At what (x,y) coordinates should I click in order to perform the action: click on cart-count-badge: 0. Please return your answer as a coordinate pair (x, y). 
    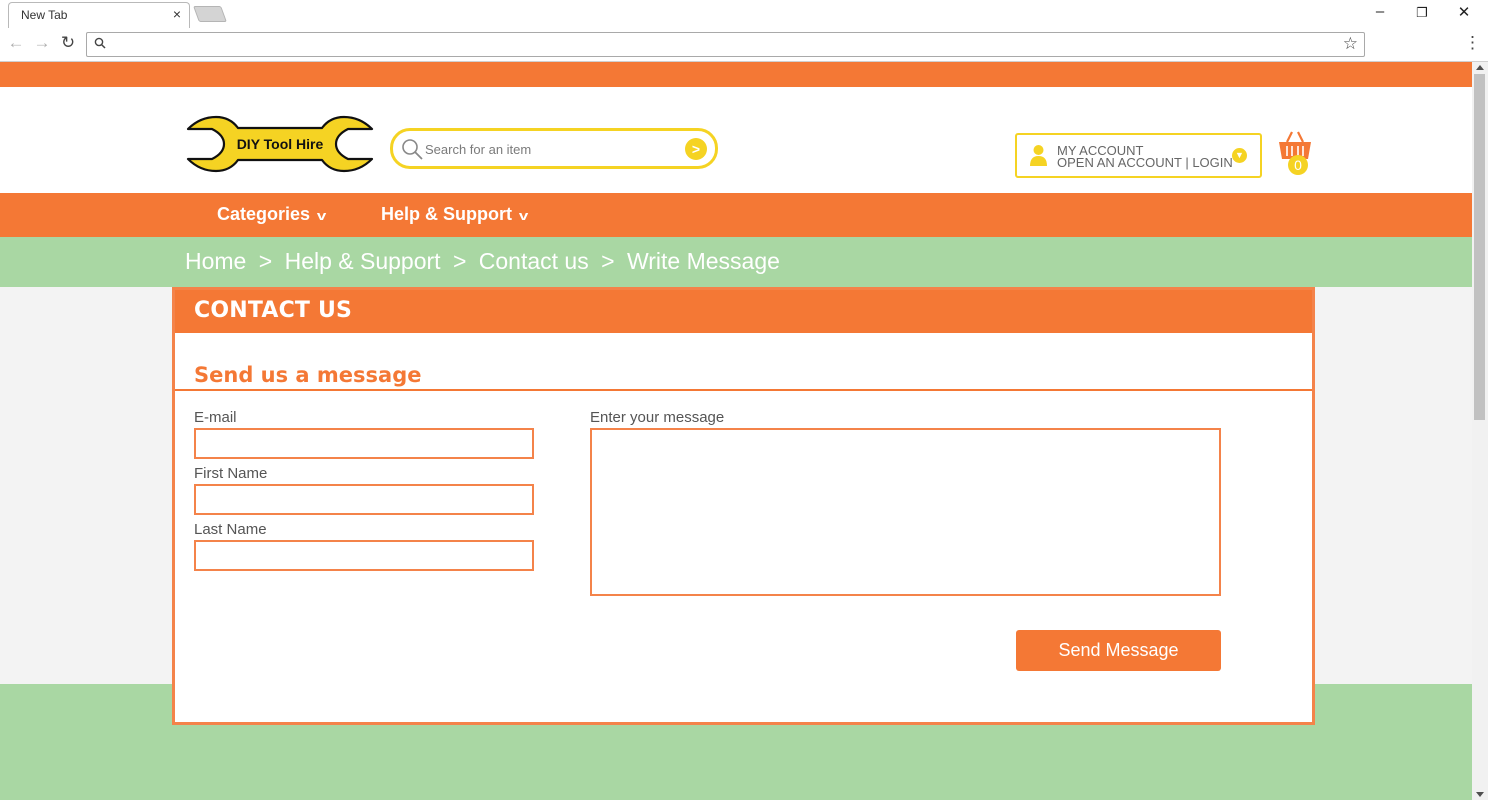
    Looking at the image, I should click on (1298, 165).